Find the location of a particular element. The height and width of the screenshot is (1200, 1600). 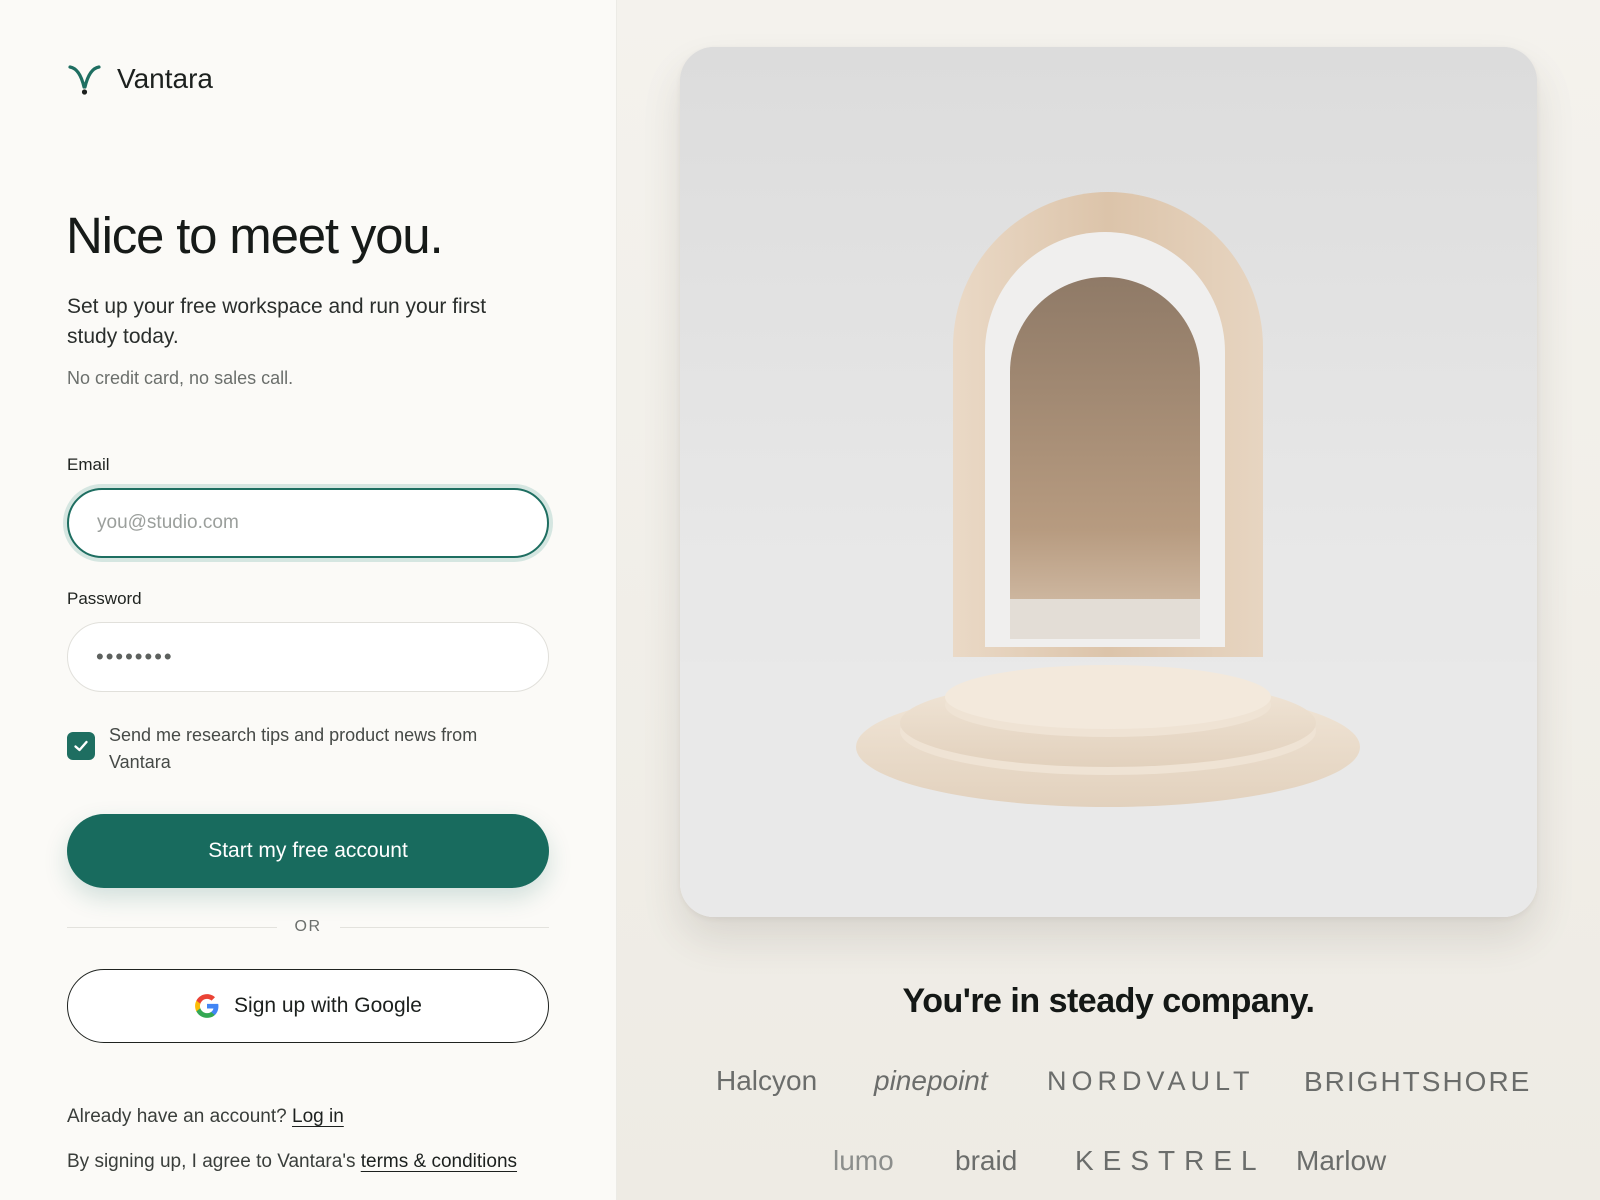

login-link: Log in is located at coordinates (318, 1116).